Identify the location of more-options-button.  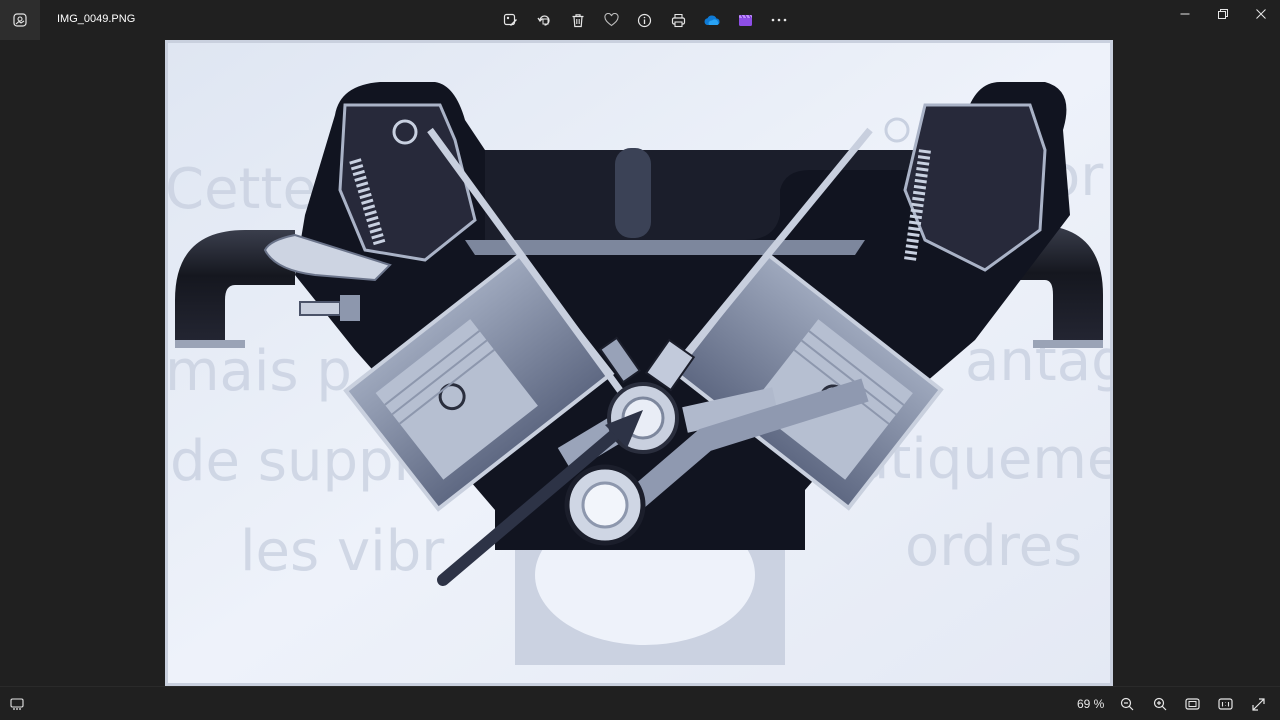
(779, 20).